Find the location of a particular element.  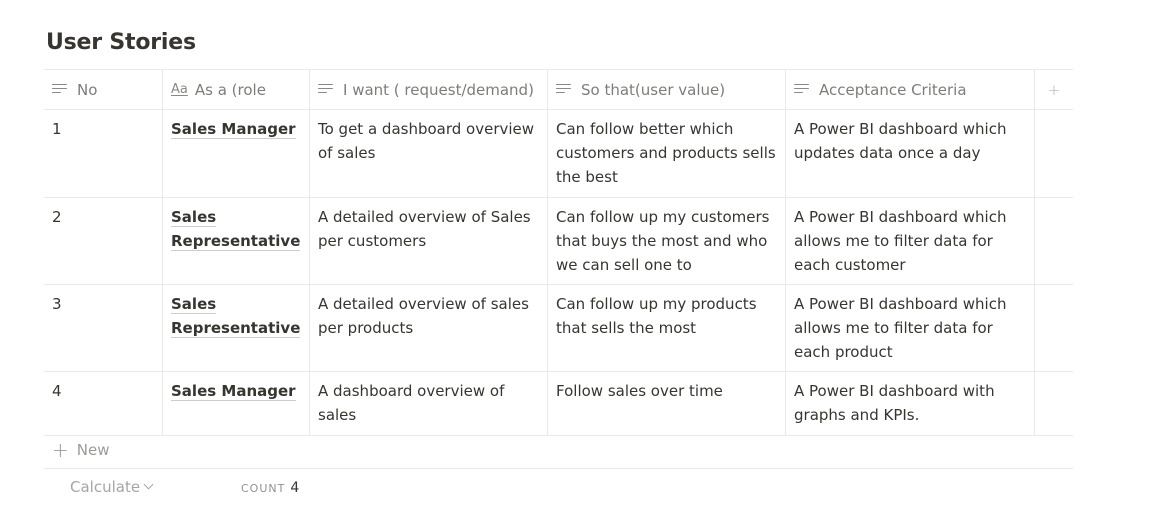

column-header-role: Aa As a (role is located at coordinates (236, 89).